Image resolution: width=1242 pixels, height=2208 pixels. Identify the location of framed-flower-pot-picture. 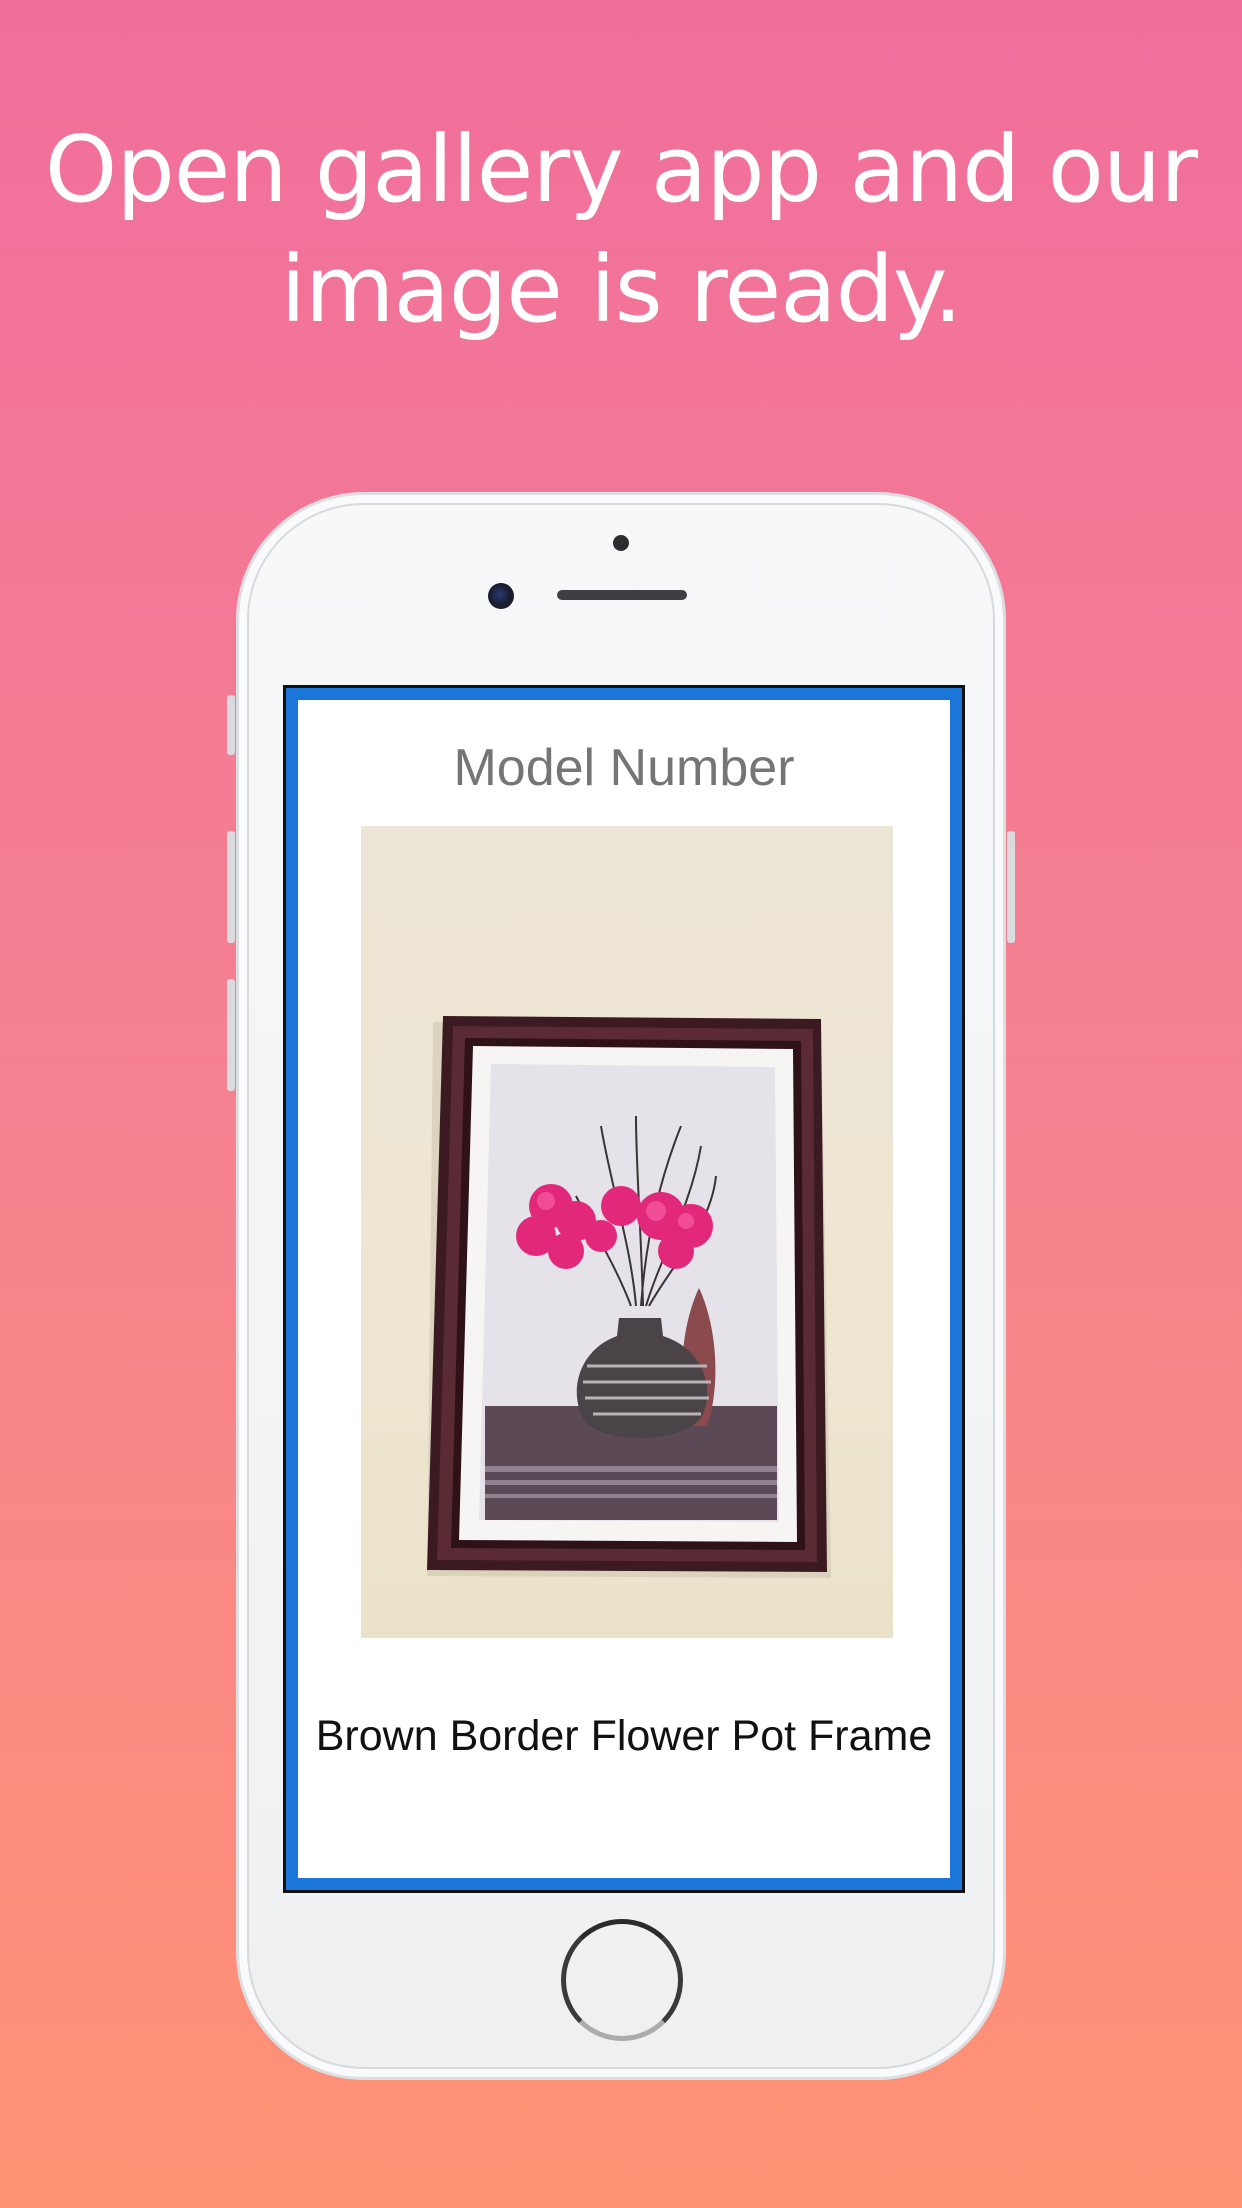
(629, 1297).